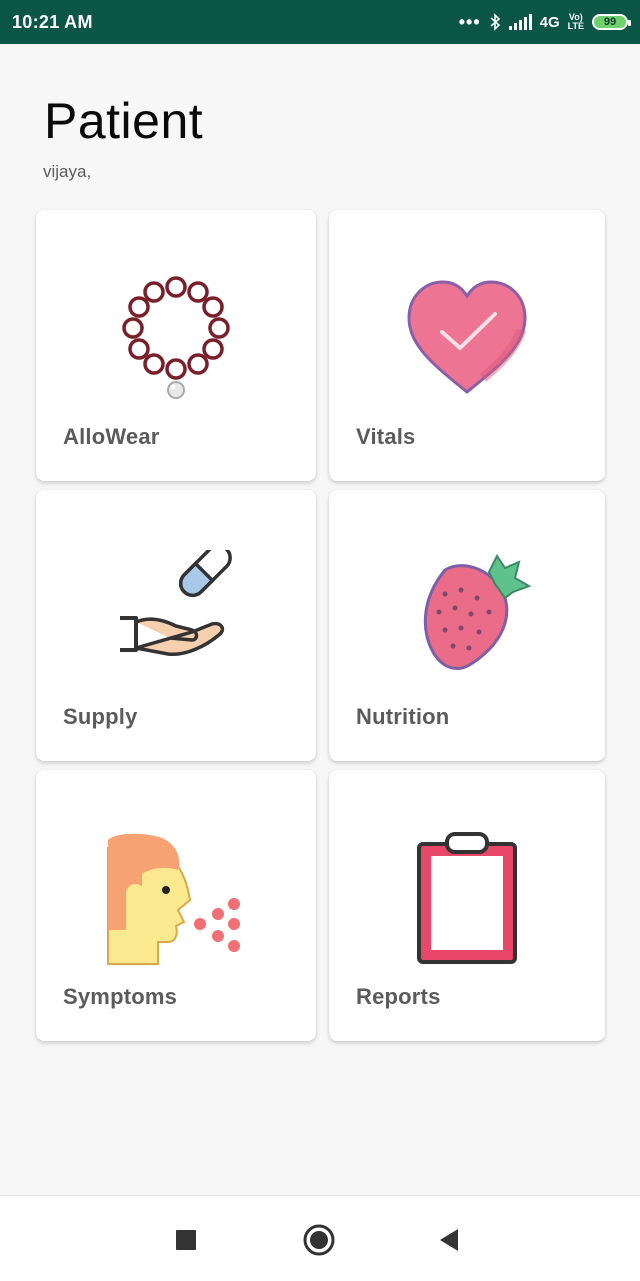  I want to click on home-button, so click(319, 1240).